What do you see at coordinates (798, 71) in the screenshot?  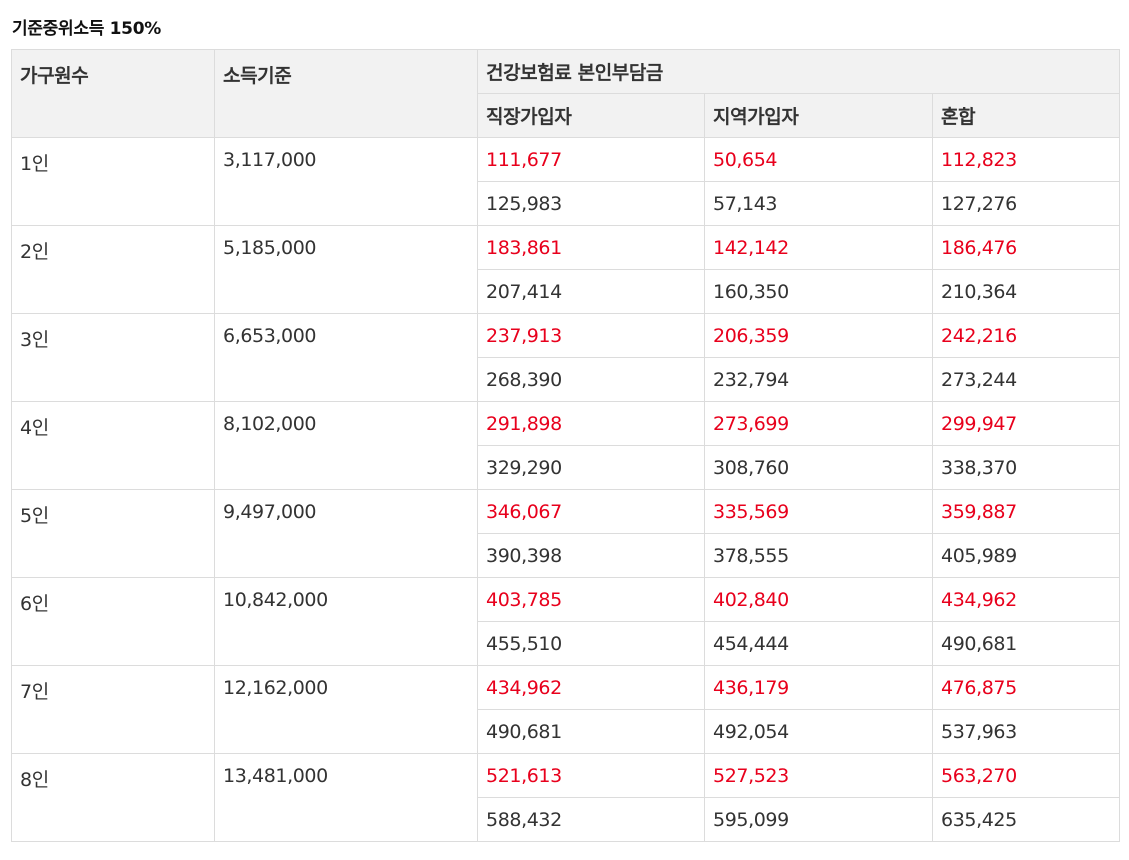 I see `header-premium-group: 건강보험료 본인부담금` at bounding box center [798, 71].